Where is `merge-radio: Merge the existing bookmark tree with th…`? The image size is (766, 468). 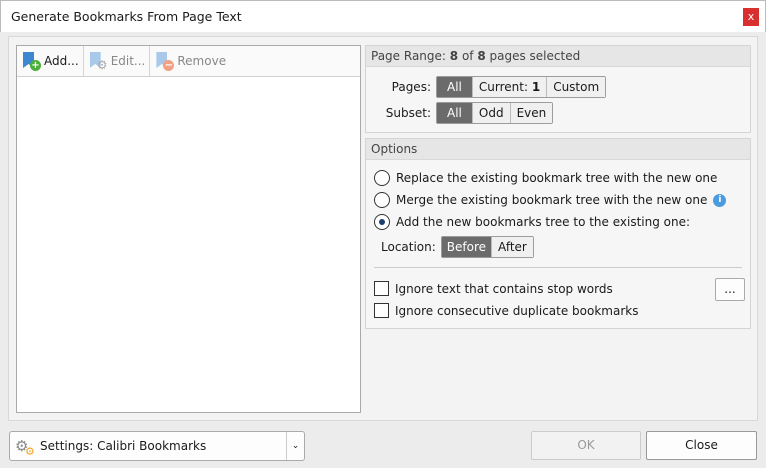 merge-radio: Merge the existing bookmark tree with th… is located at coordinates (550, 200).